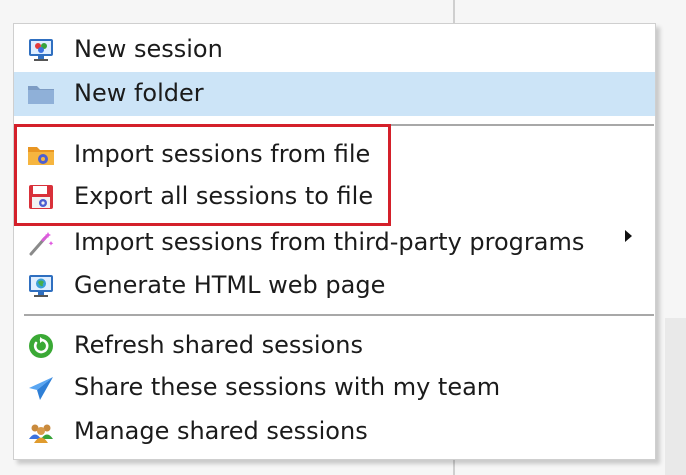 The width and height of the screenshot is (686, 475). I want to click on menu-item-new-folder: New folder, so click(334, 94).